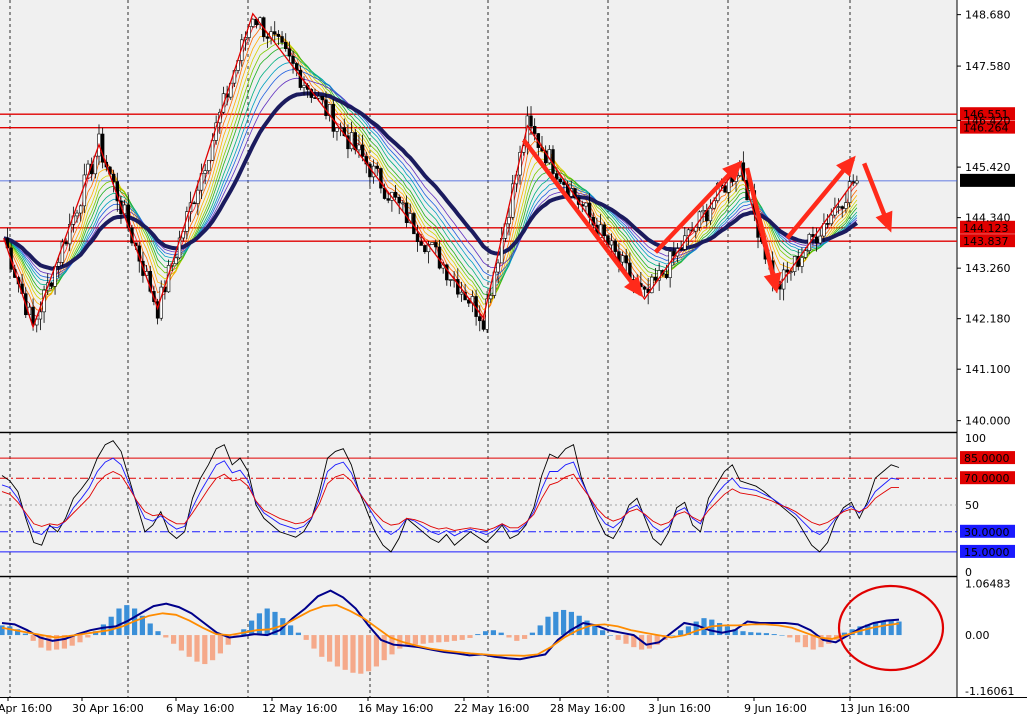  Describe the element at coordinates (988, 66) in the screenshot. I see `price-tick-label: 147.580` at that location.